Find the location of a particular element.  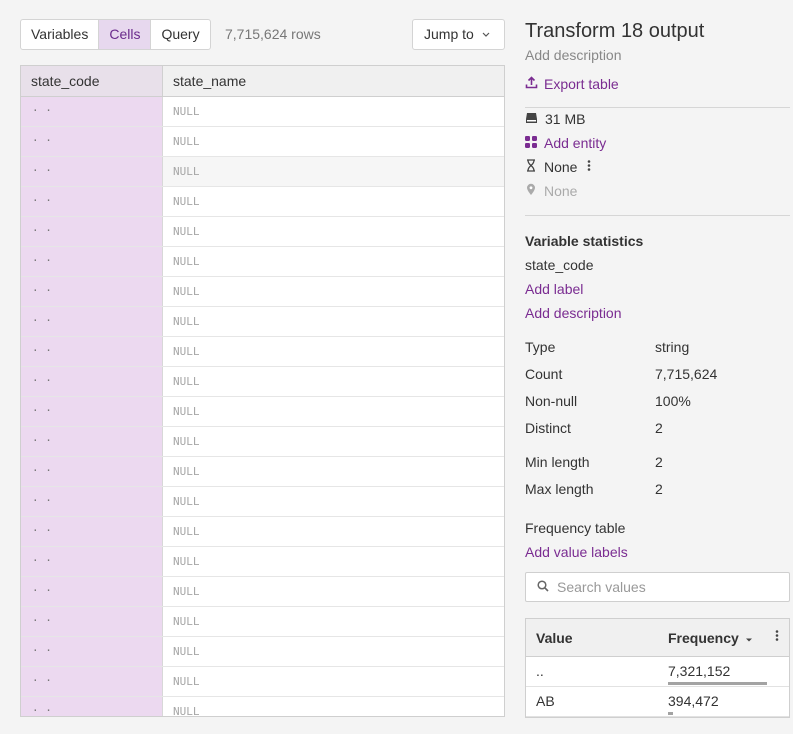

frequency-row: AB 394,472 is located at coordinates (657, 702).